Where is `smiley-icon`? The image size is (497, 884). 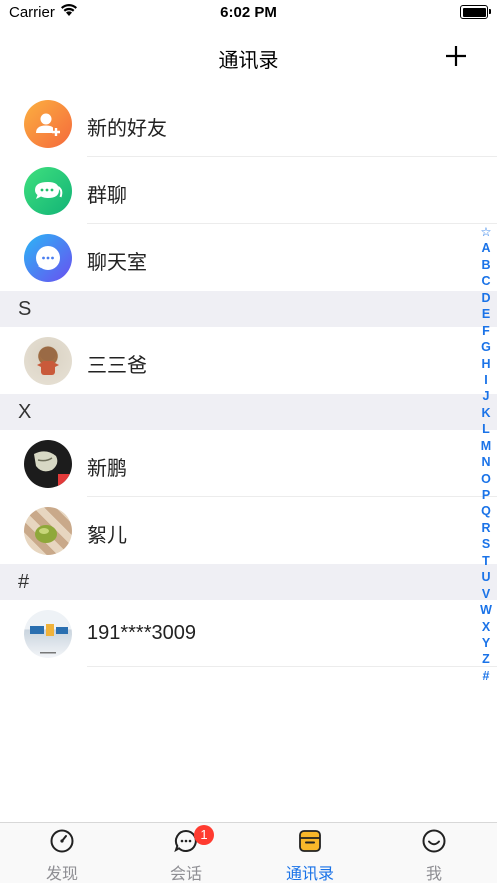
smiley-icon is located at coordinates (434, 841).